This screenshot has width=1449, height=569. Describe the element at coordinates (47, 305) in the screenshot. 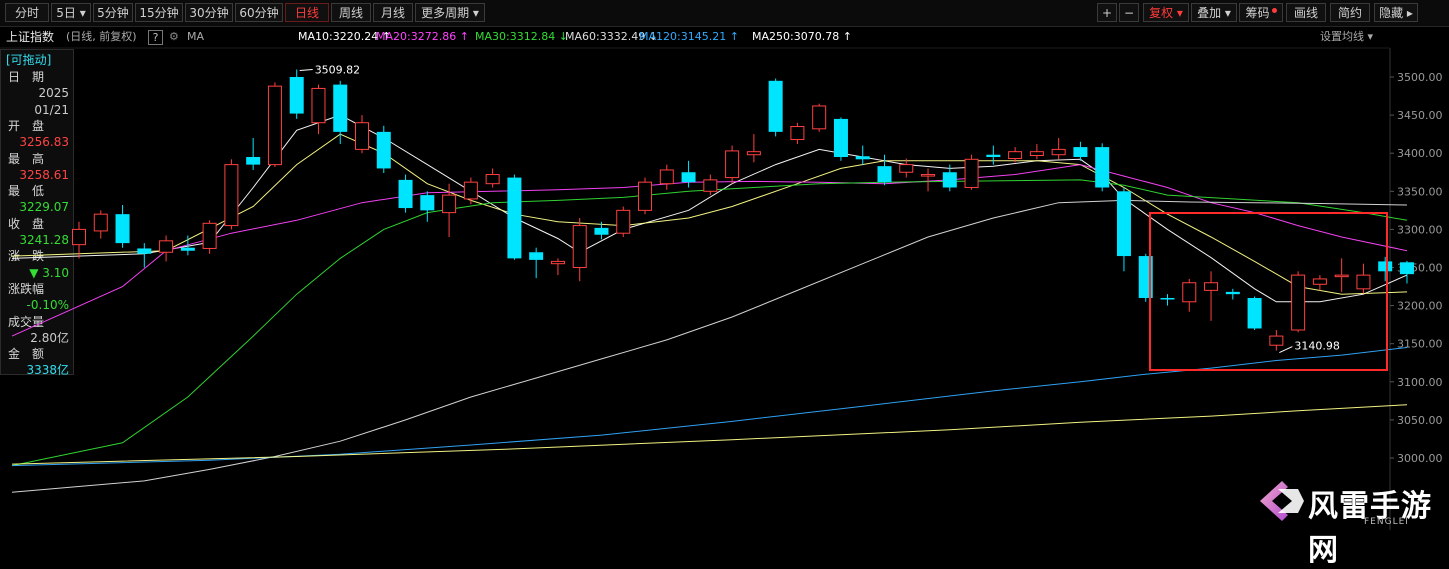

I see `info-value: -0.10%` at that location.